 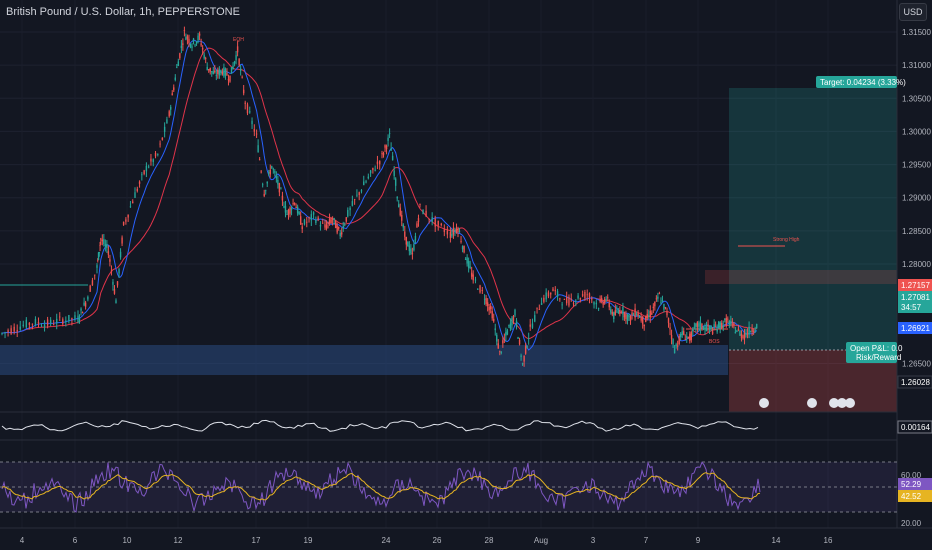 I want to click on us-flag-icon, so click(x=764, y=403).